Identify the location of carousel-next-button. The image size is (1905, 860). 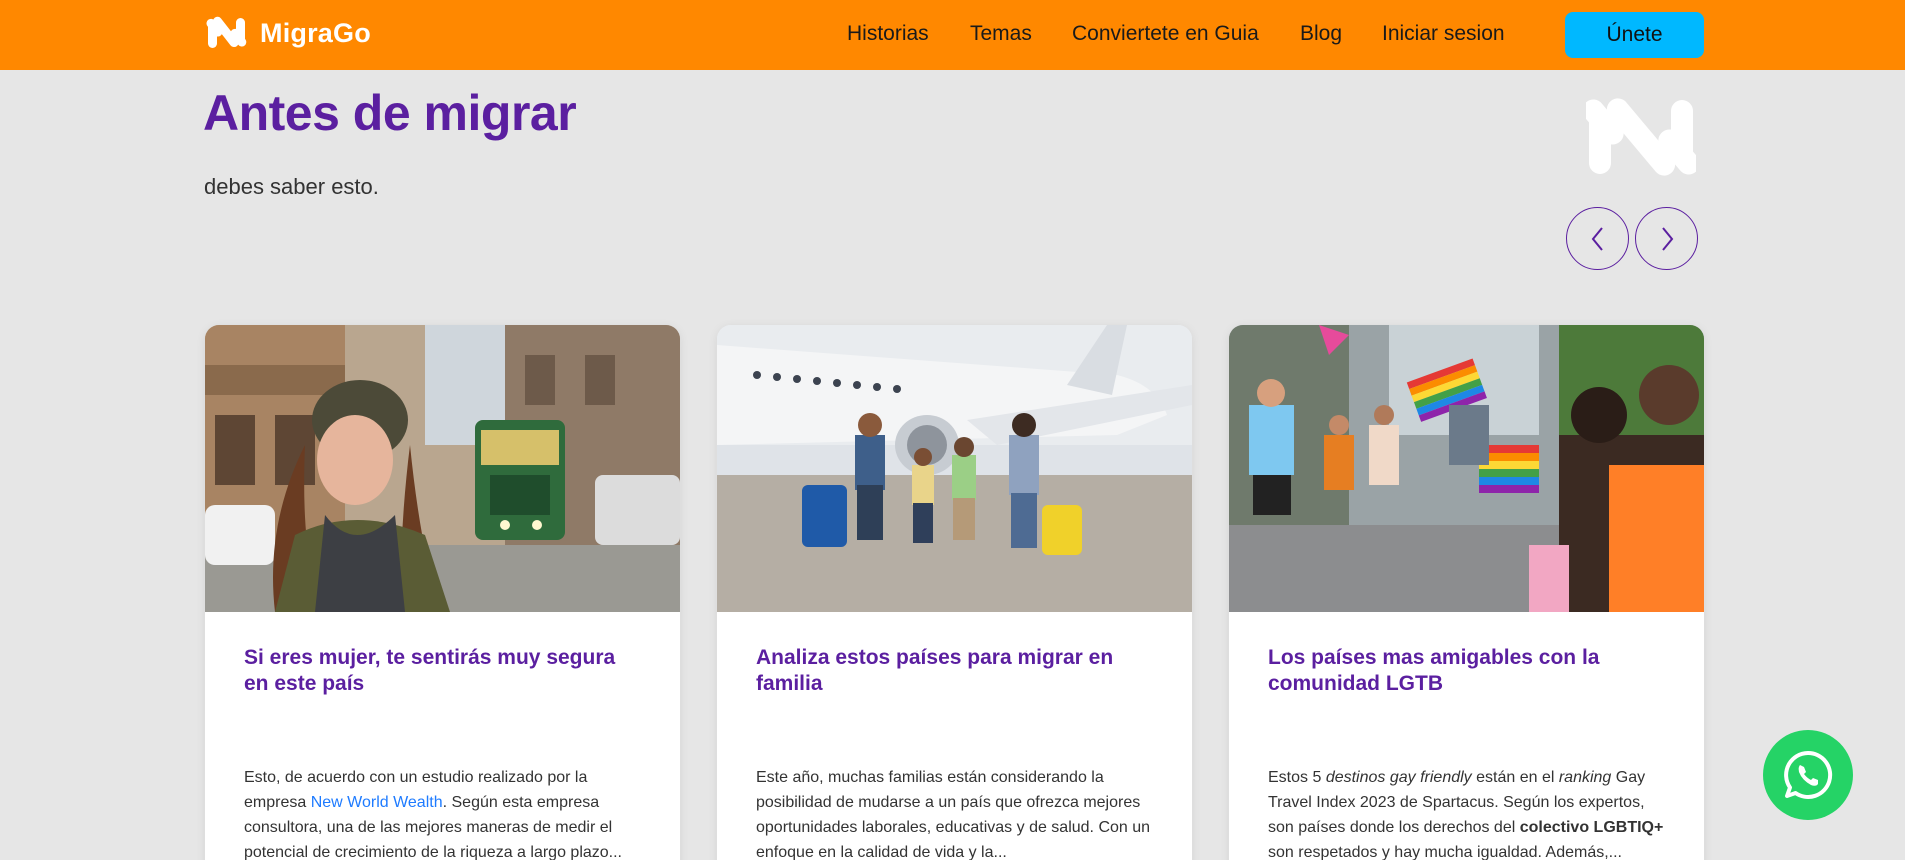
(1666, 238).